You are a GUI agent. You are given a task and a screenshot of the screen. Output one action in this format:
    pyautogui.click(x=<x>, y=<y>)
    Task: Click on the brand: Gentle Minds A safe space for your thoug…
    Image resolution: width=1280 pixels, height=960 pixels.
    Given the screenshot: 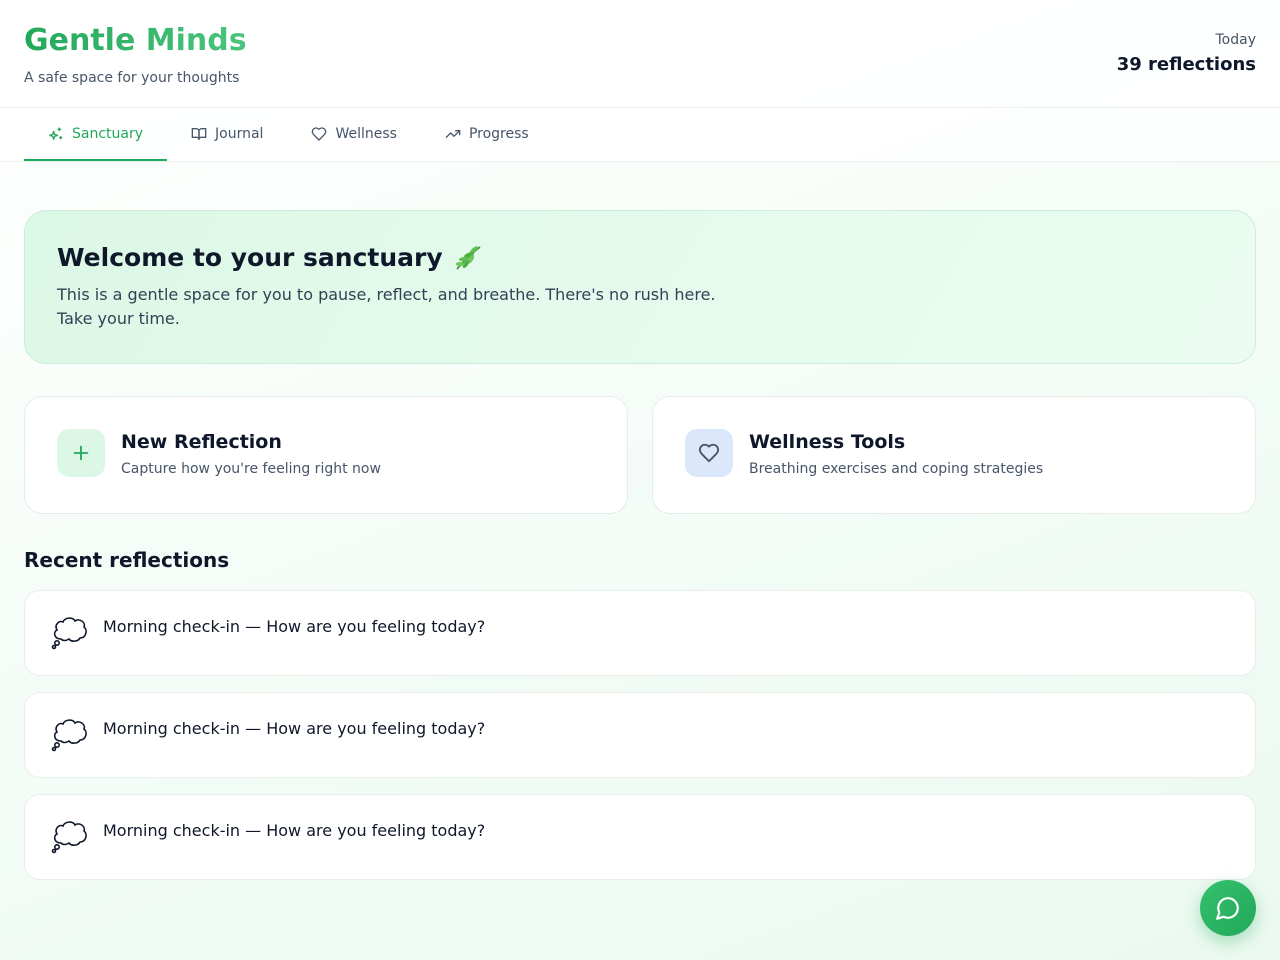 What is the action you would take?
    pyautogui.click(x=135, y=55)
    